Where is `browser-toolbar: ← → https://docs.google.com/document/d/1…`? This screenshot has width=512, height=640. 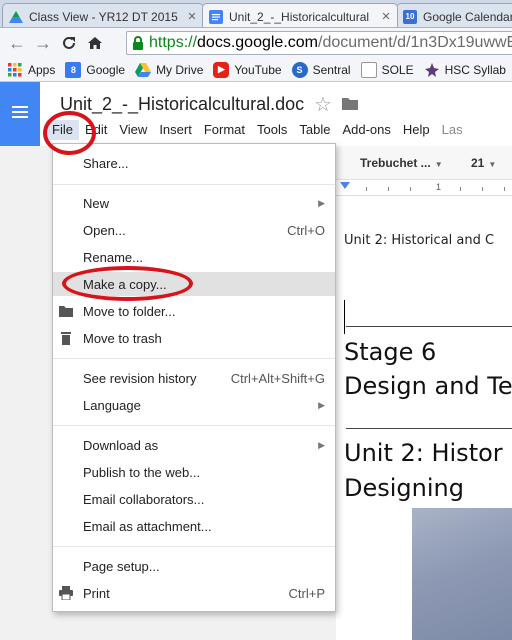
browser-toolbar: ← → https://docs.google.com/document/d/1… is located at coordinates (256, 43).